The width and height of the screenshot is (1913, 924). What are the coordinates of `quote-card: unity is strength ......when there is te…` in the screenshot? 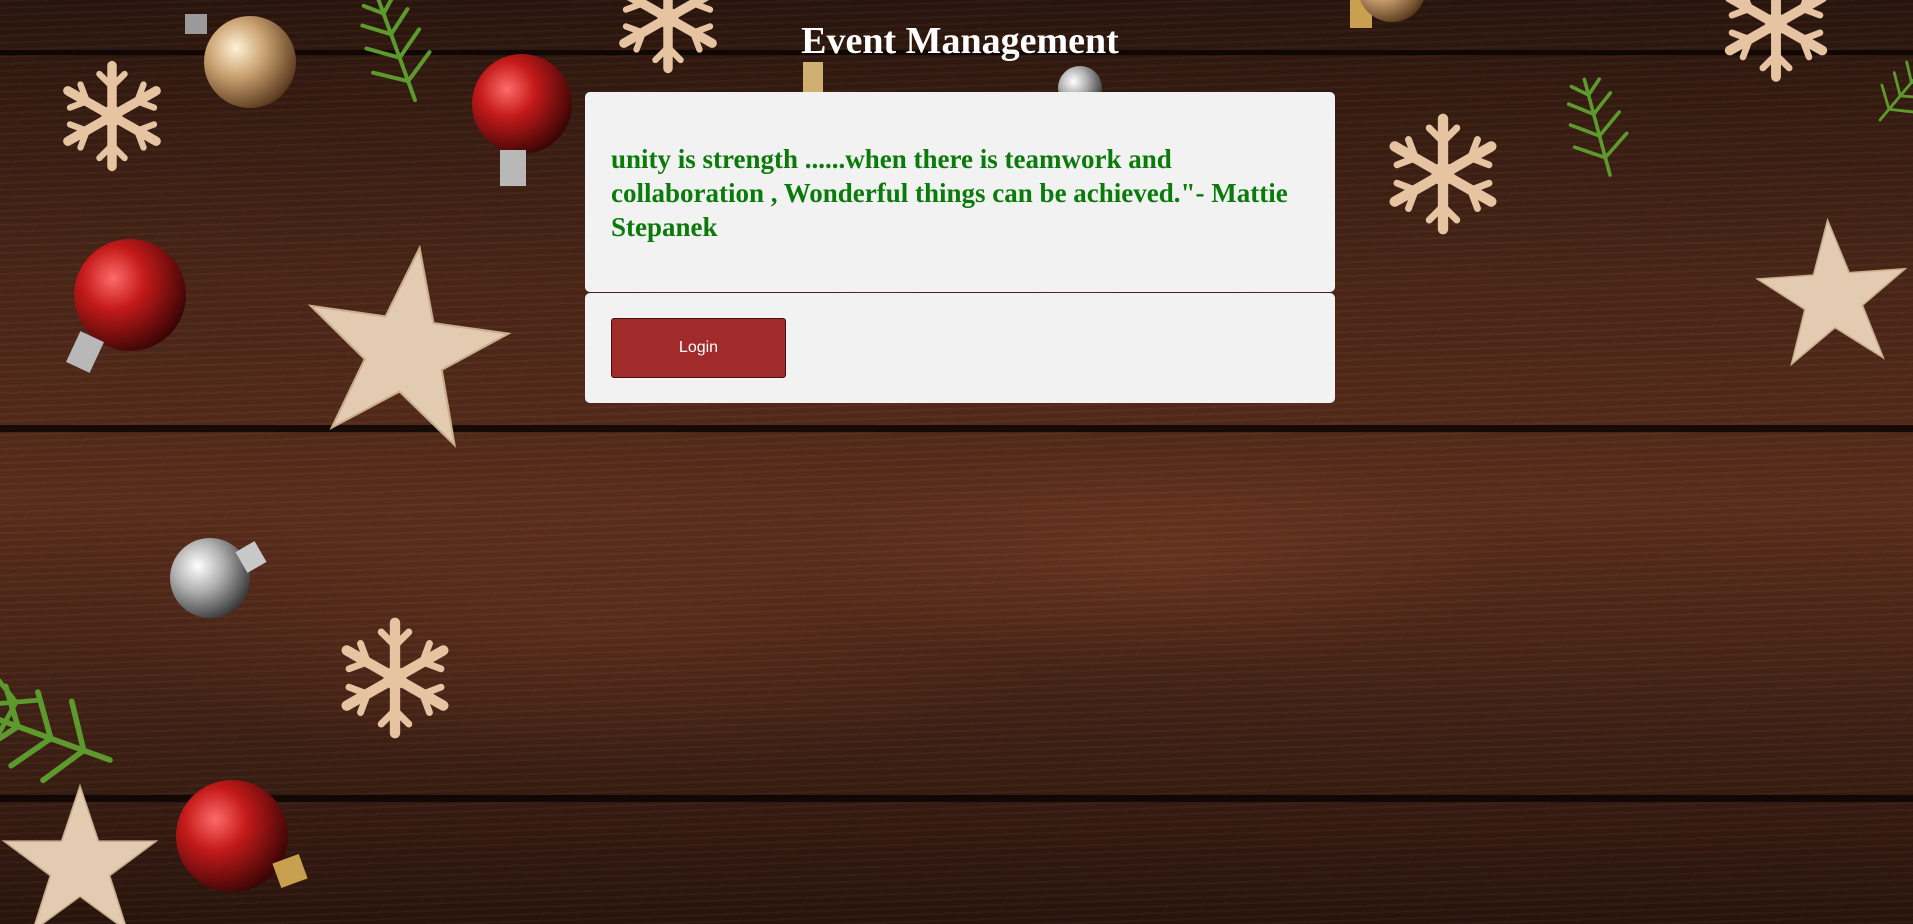 It's located at (960, 192).